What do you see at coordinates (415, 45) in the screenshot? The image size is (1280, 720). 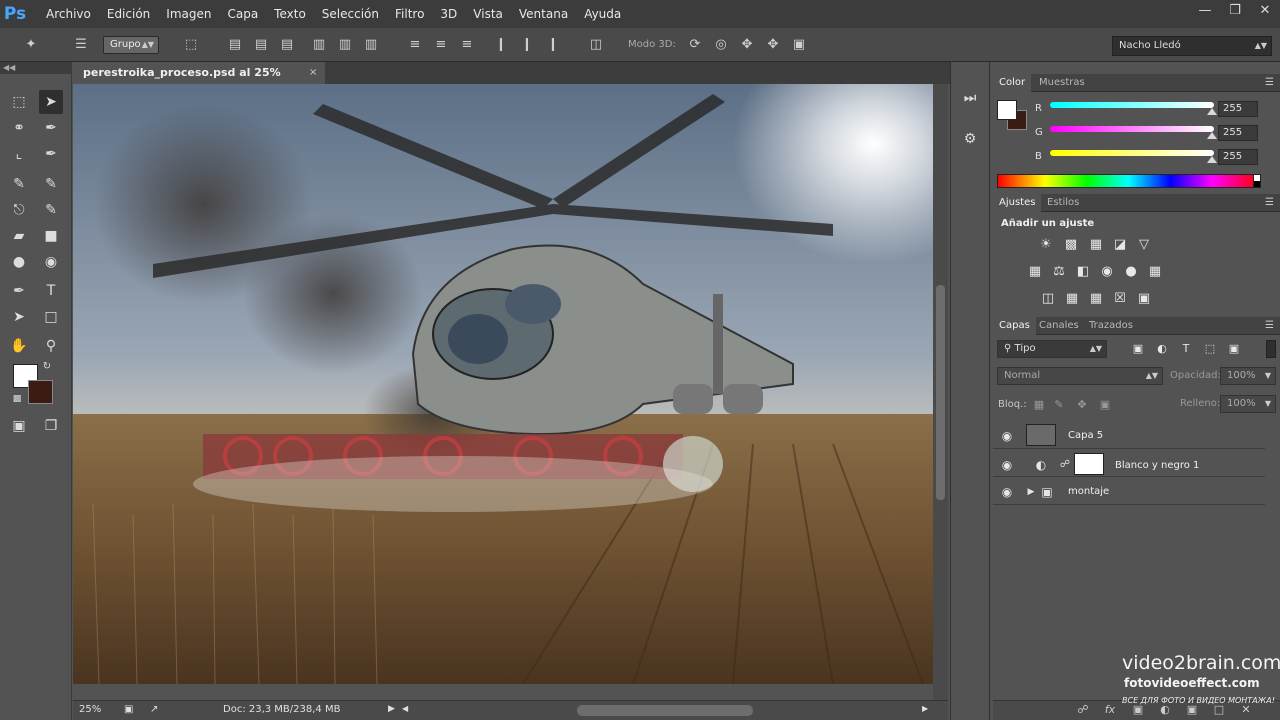 I see `distribute-top-icon: ≡` at bounding box center [415, 45].